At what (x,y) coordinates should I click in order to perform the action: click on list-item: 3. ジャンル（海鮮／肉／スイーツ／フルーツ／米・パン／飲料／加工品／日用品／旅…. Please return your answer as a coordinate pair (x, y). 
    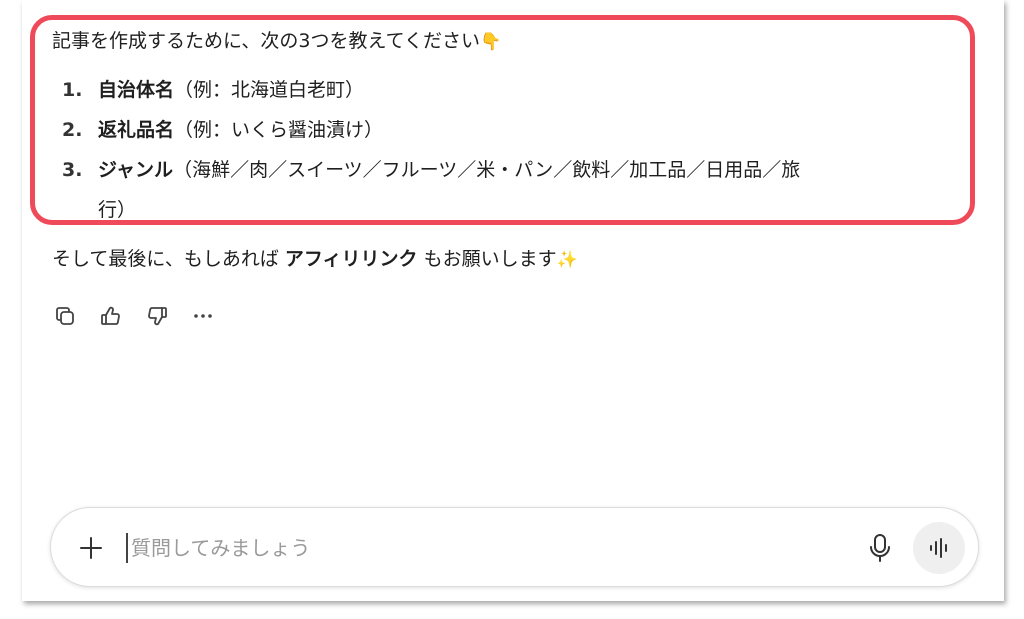
    Looking at the image, I should click on (502, 190).